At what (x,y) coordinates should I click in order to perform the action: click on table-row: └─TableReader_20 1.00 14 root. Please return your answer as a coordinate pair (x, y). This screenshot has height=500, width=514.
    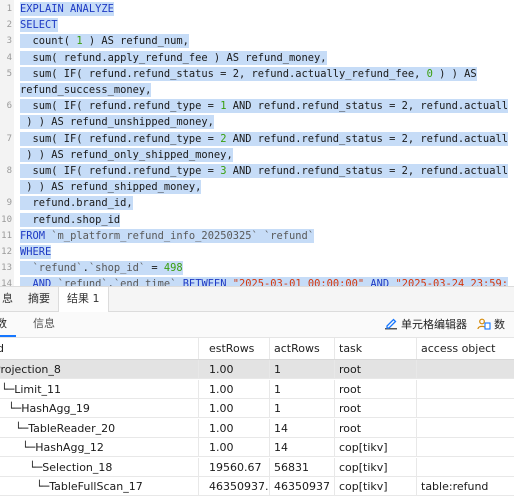
    Looking at the image, I should click on (257, 428).